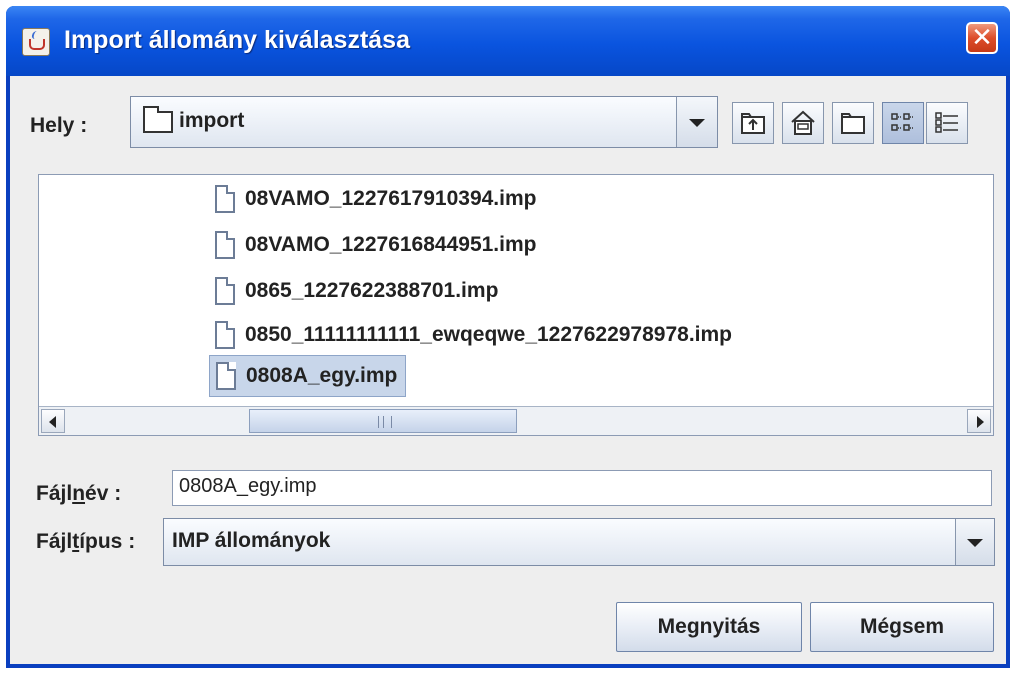 The width and height of the screenshot is (1015, 673). Describe the element at coordinates (372, 290) in the screenshot. I see `file-name: 0865_1227622388701.imp` at that location.